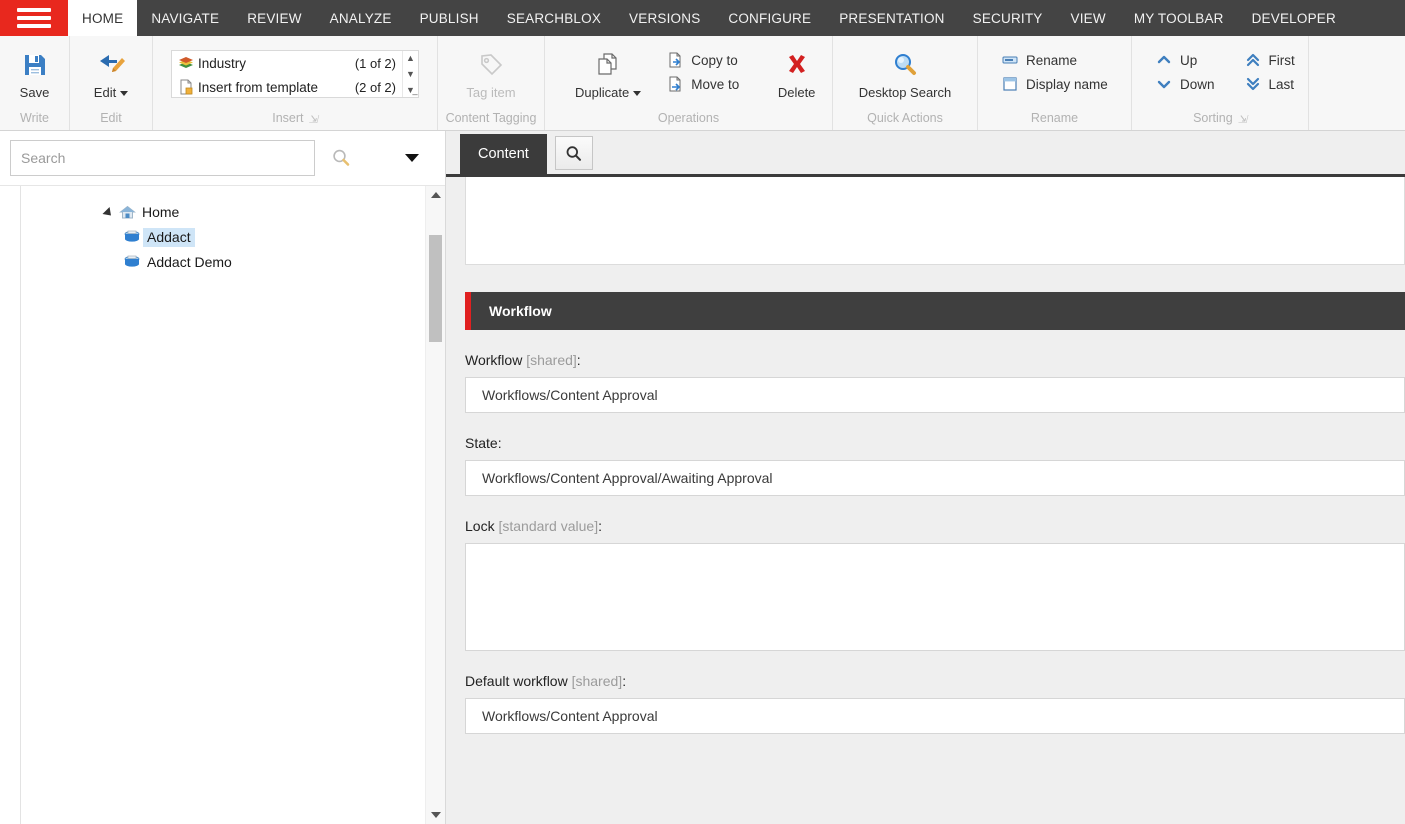  Describe the element at coordinates (714, 60) in the screenshot. I see `copy-to-label: Copy to` at that location.